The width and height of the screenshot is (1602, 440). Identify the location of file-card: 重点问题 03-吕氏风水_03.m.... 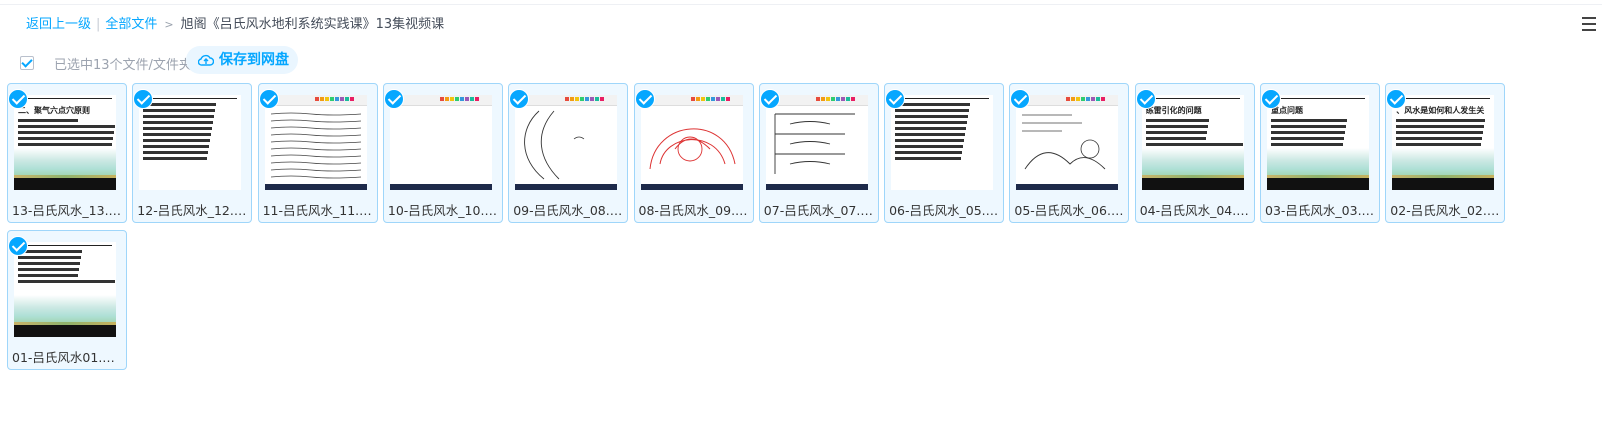
(1320, 153).